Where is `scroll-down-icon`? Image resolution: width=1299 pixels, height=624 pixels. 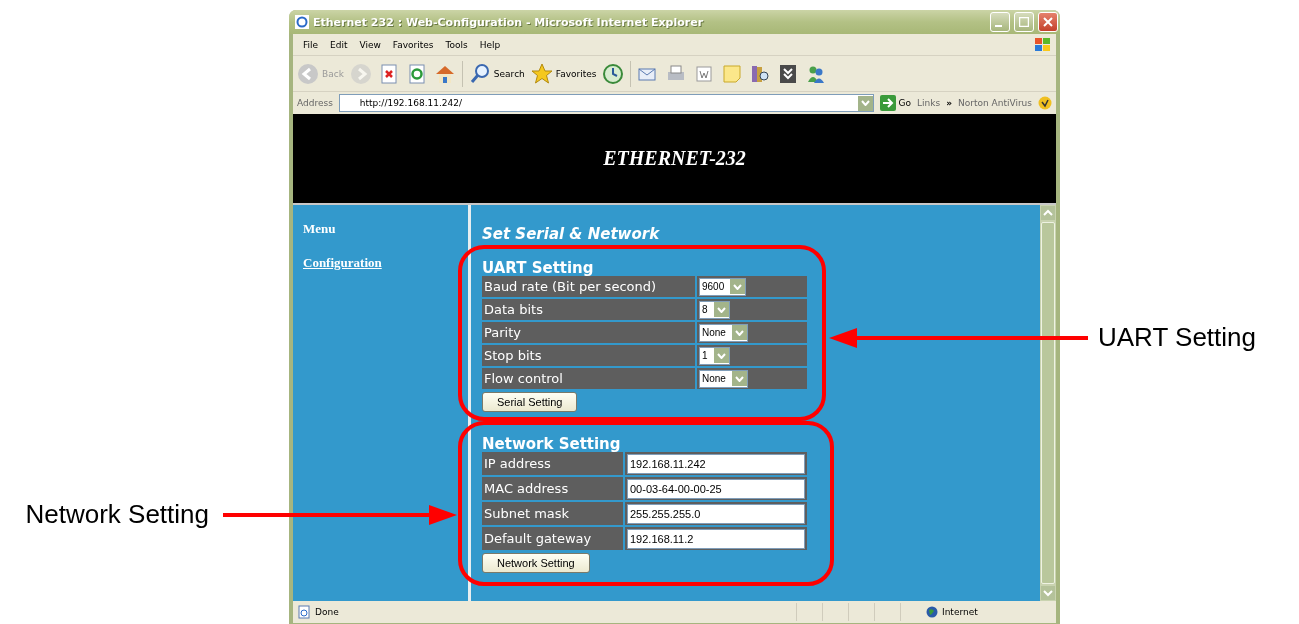
scroll-down-icon is located at coordinates (1048, 593).